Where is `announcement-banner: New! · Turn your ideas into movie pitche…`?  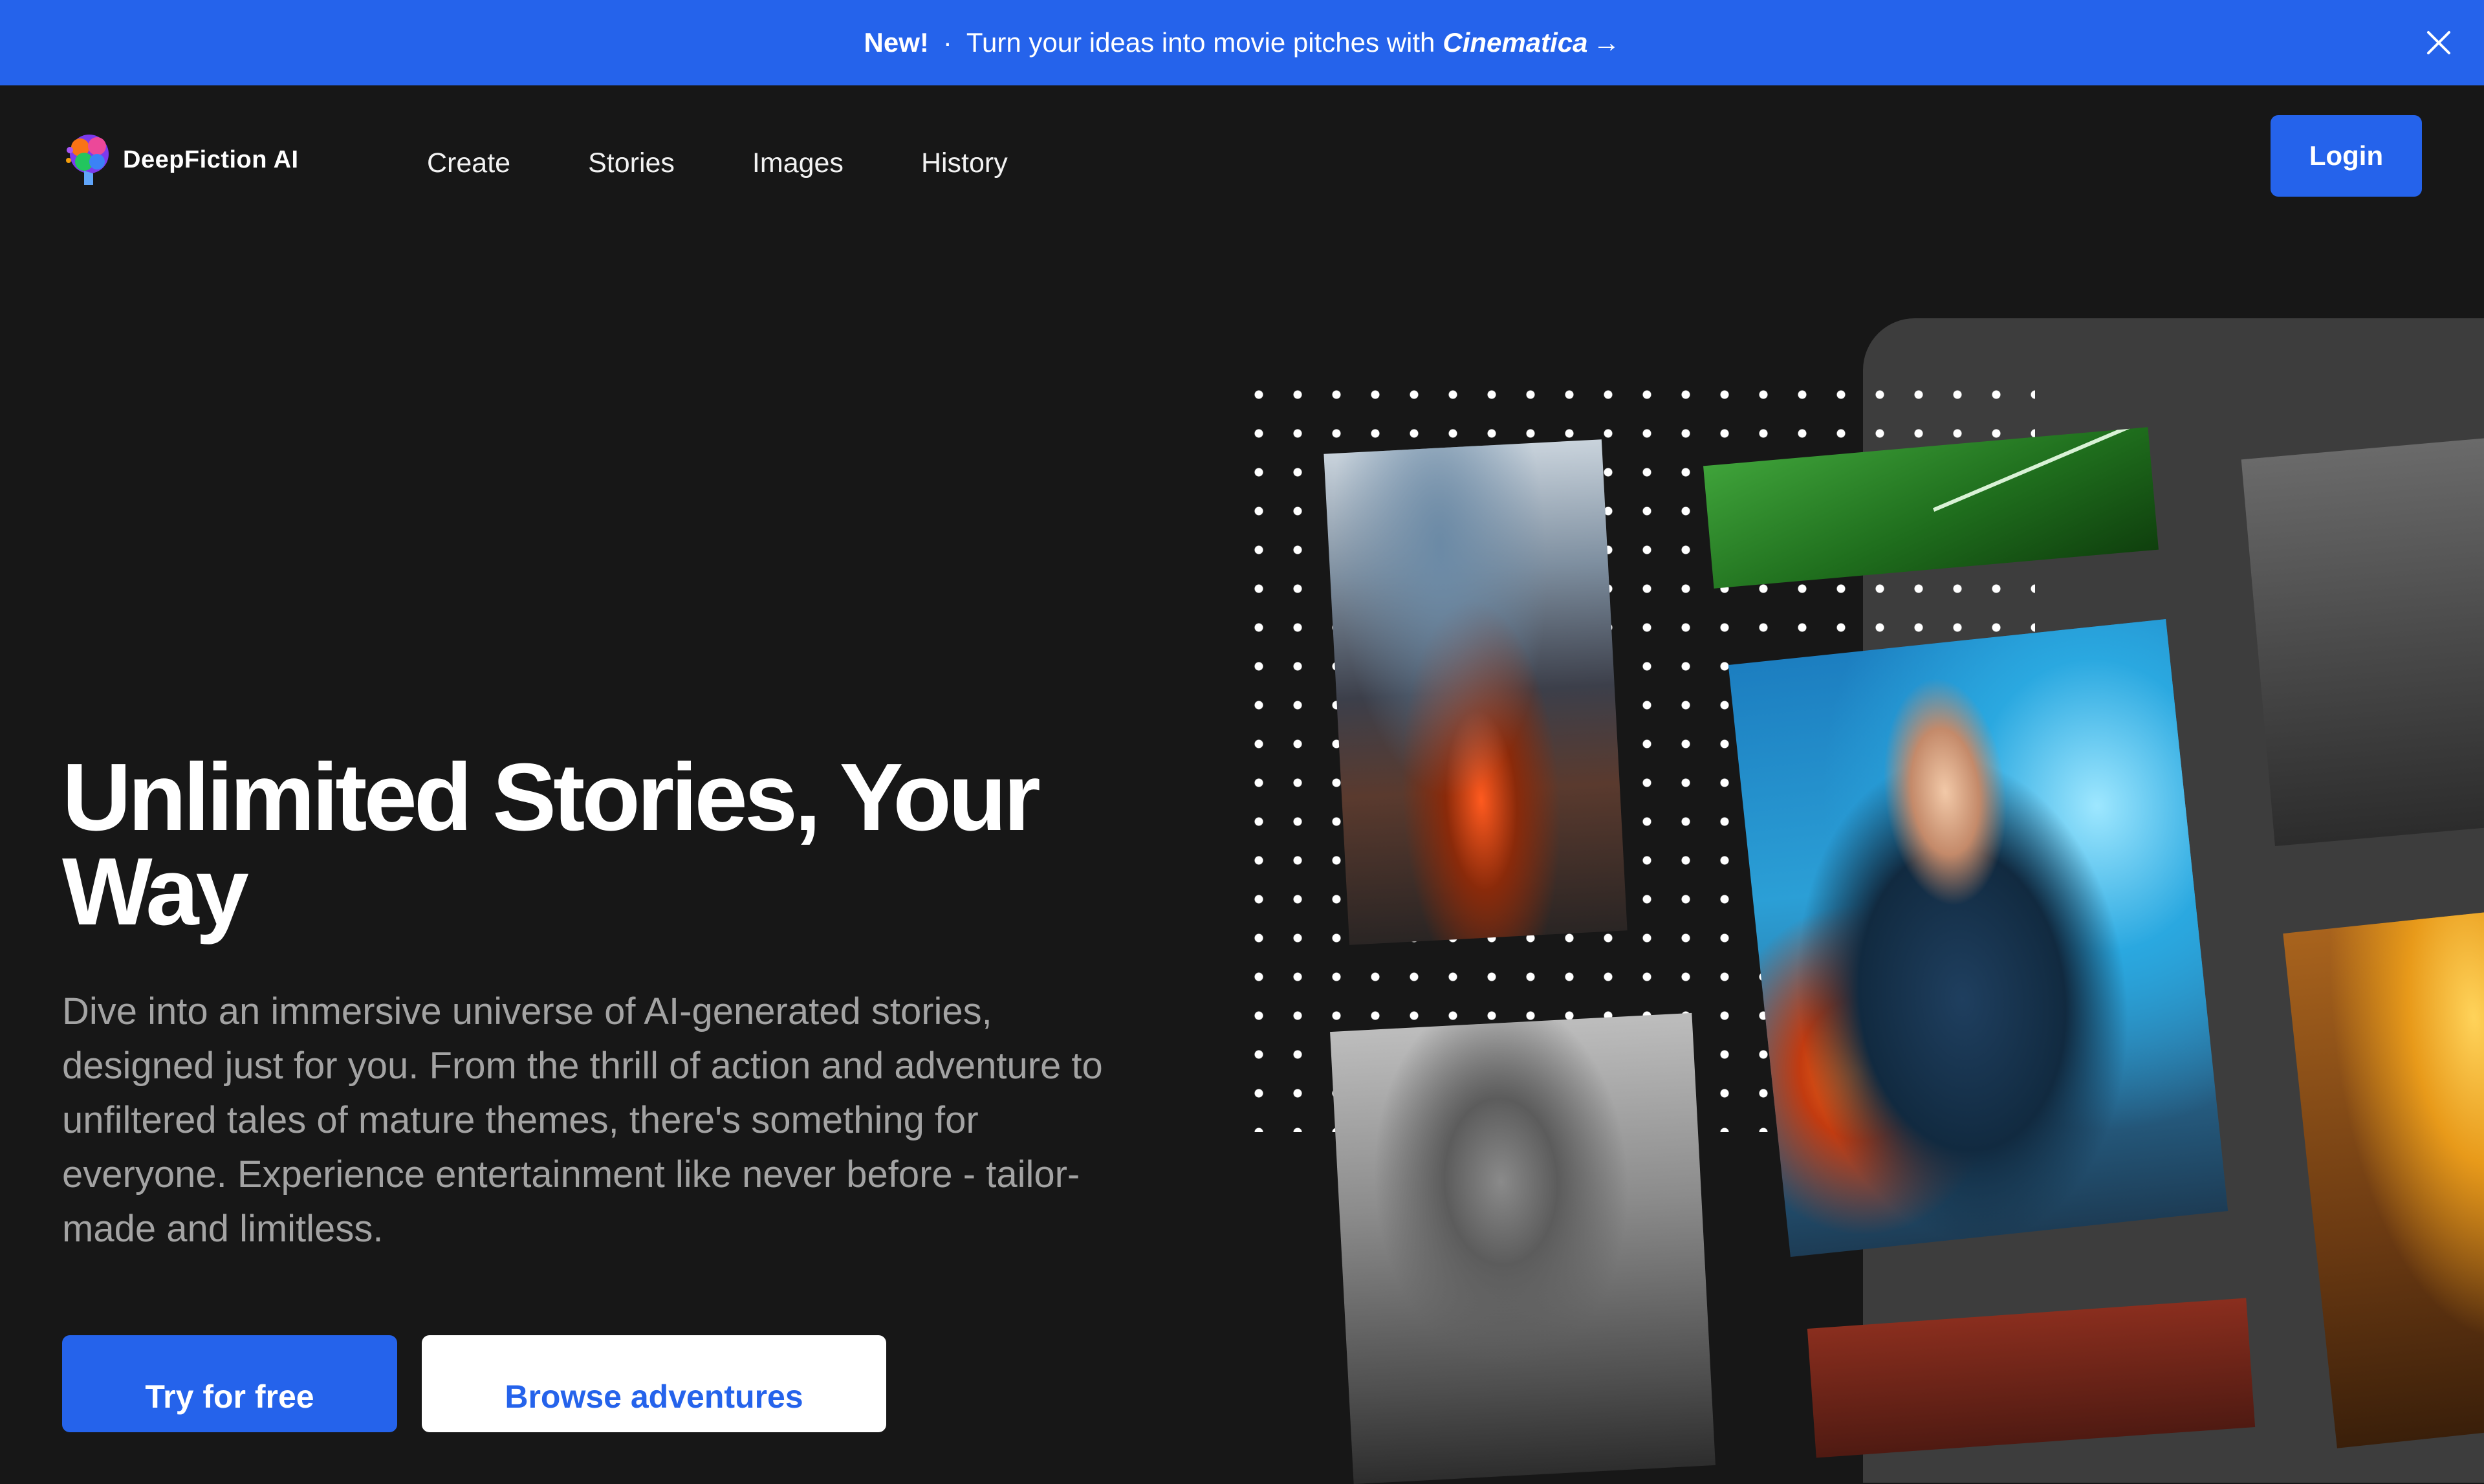 announcement-banner: New! · Turn your ideas into movie pitche… is located at coordinates (1242, 42).